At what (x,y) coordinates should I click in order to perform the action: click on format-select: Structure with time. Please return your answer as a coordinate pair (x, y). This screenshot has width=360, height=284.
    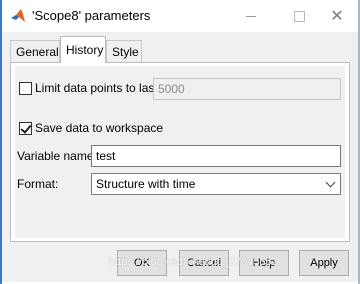
    Looking at the image, I should click on (216, 184).